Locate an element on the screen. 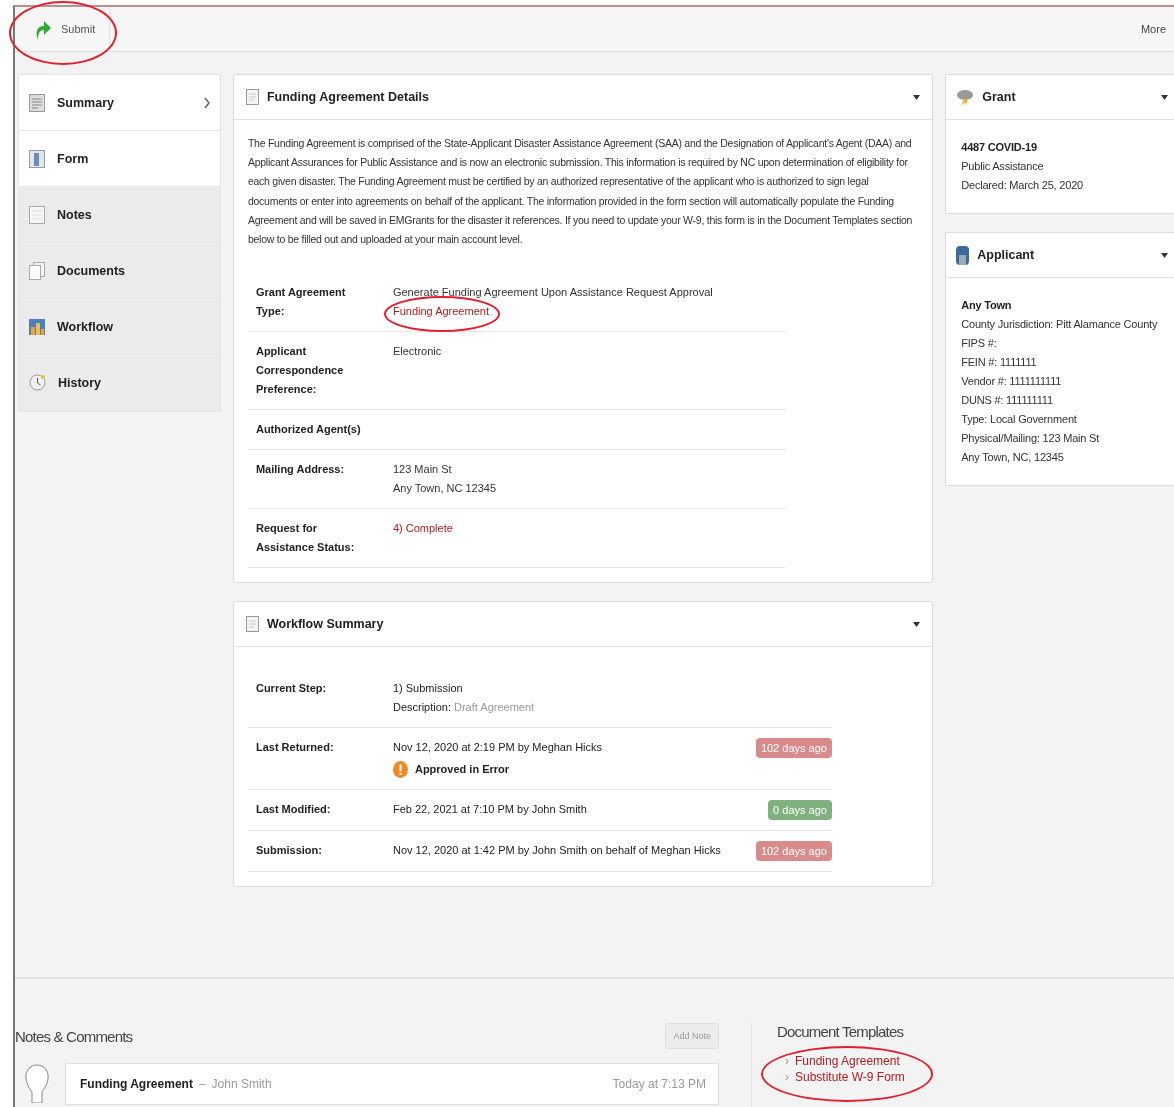 The height and width of the screenshot is (1107, 1174). form-icon is located at coordinates (37, 158).